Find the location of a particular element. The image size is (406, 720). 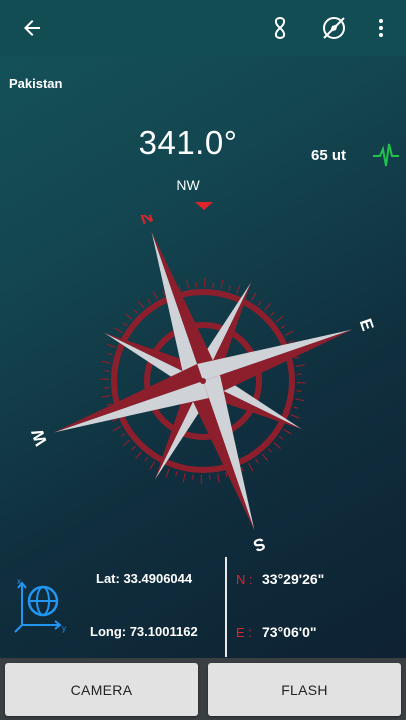

globe-axes-icon: x y is located at coordinates (40, 606).